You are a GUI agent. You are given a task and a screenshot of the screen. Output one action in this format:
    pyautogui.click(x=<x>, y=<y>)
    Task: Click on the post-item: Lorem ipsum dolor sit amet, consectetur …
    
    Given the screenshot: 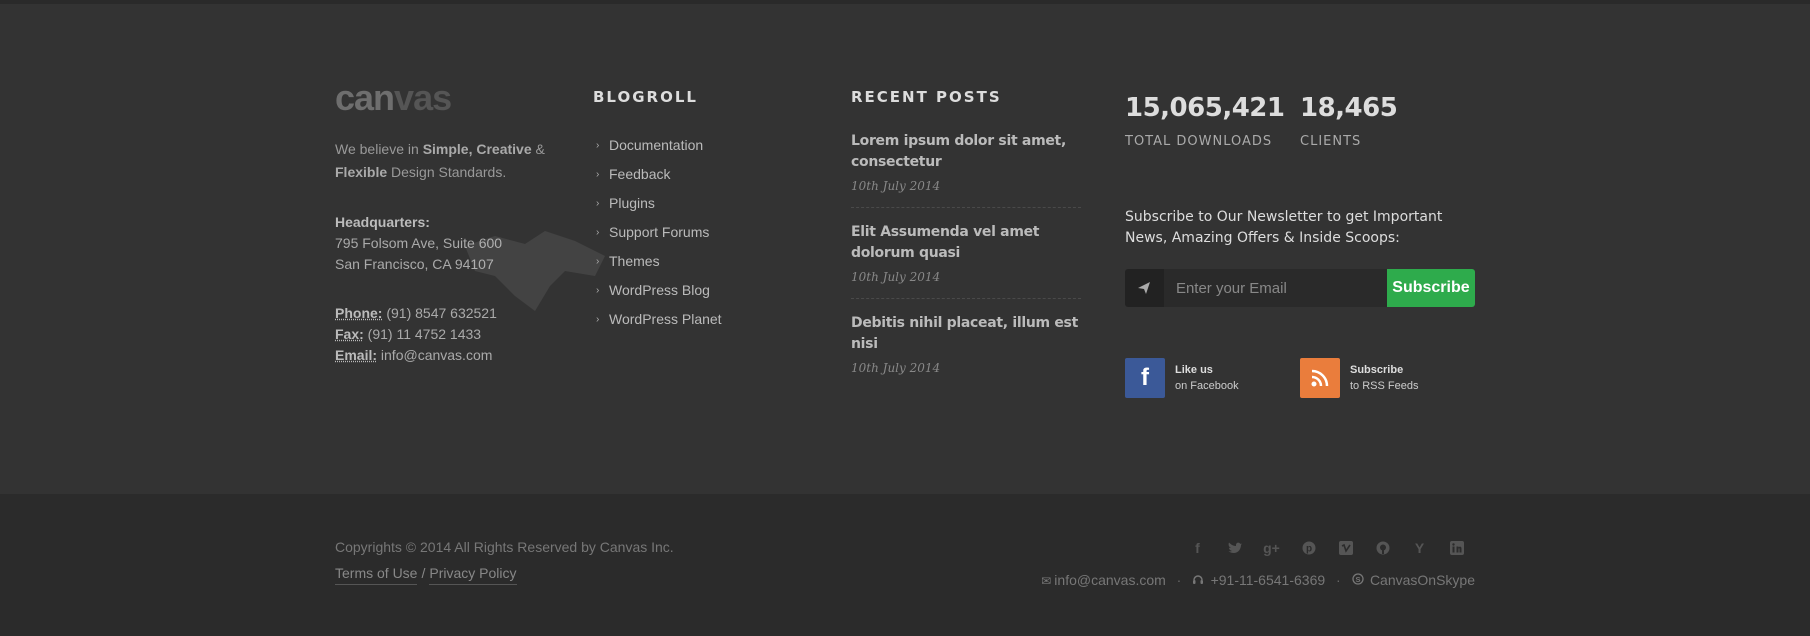 What is the action you would take?
    pyautogui.click(x=966, y=169)
    